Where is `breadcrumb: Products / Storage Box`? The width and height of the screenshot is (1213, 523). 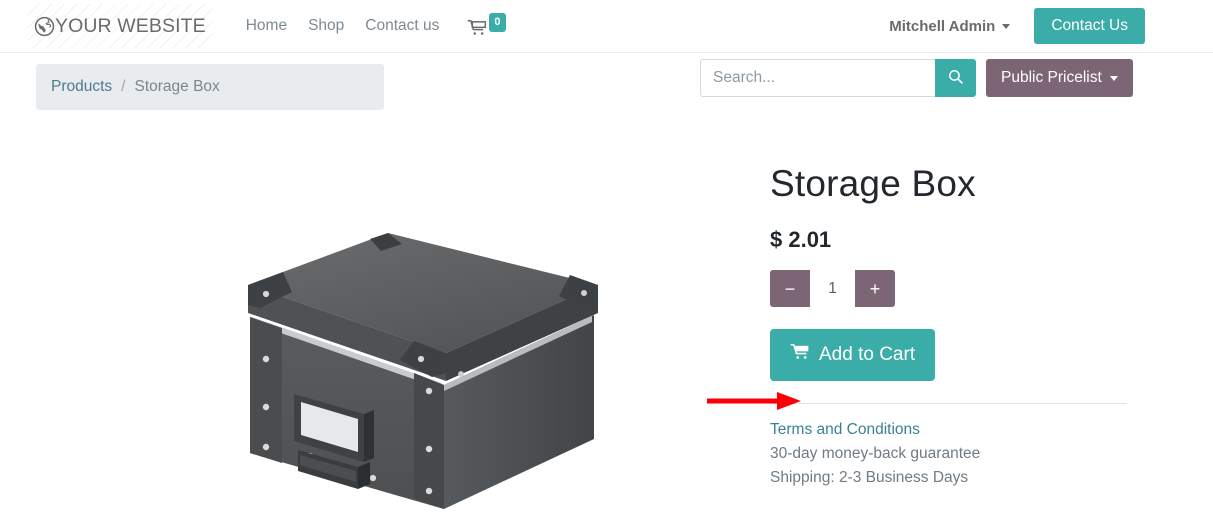
breadcrumb: Products / Storage Box is located at coordinates (210, 87).